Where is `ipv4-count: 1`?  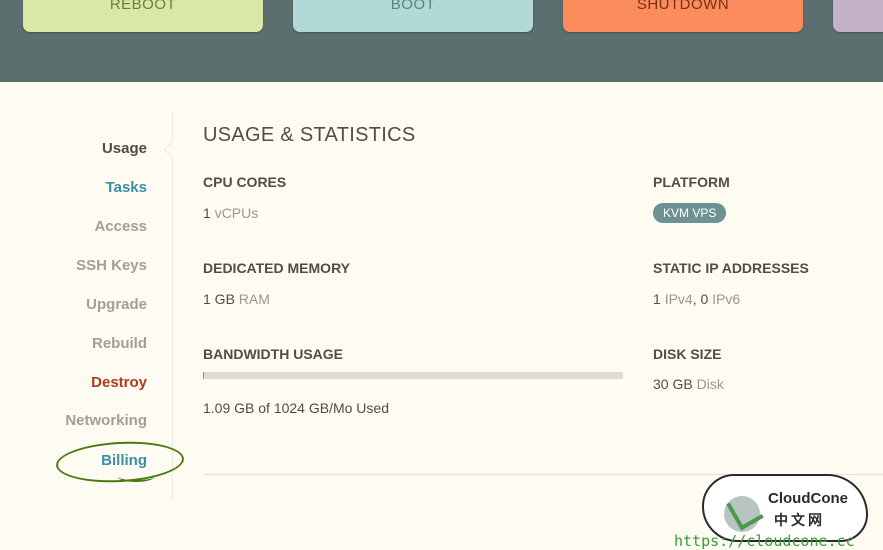
ipv4-count: 1 is located at coordinates (657, 299).